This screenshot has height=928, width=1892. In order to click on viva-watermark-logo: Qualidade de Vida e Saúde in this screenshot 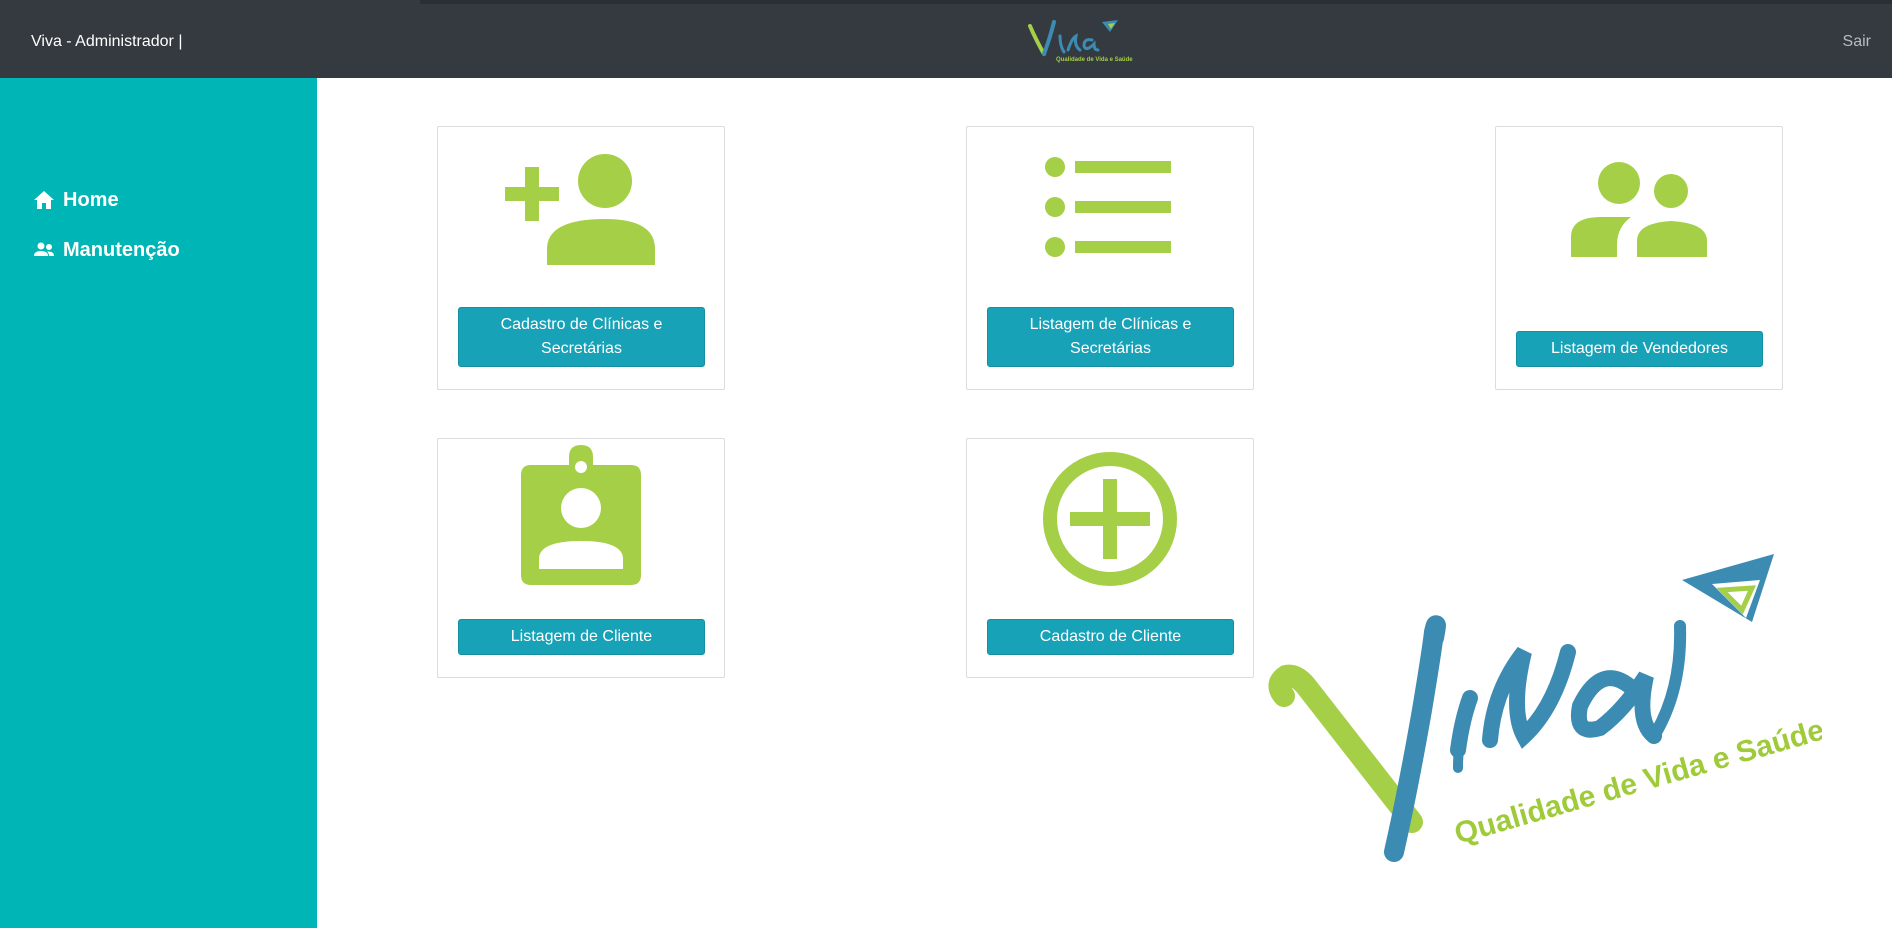, I will do `click(1545, 708)`.